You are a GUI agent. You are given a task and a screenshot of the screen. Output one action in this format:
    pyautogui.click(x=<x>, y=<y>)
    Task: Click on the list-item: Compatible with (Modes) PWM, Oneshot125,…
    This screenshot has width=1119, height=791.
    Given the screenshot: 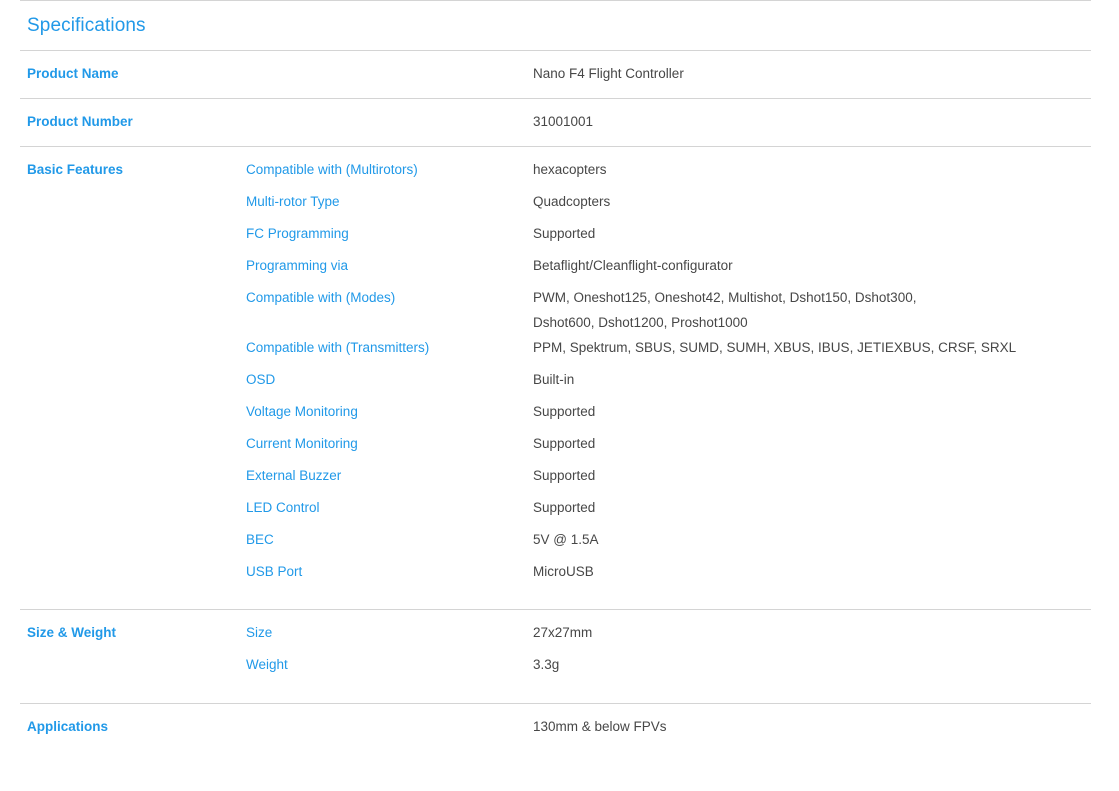 What is the action you would take?
    pyautogui.click(x=668, y=314)
    